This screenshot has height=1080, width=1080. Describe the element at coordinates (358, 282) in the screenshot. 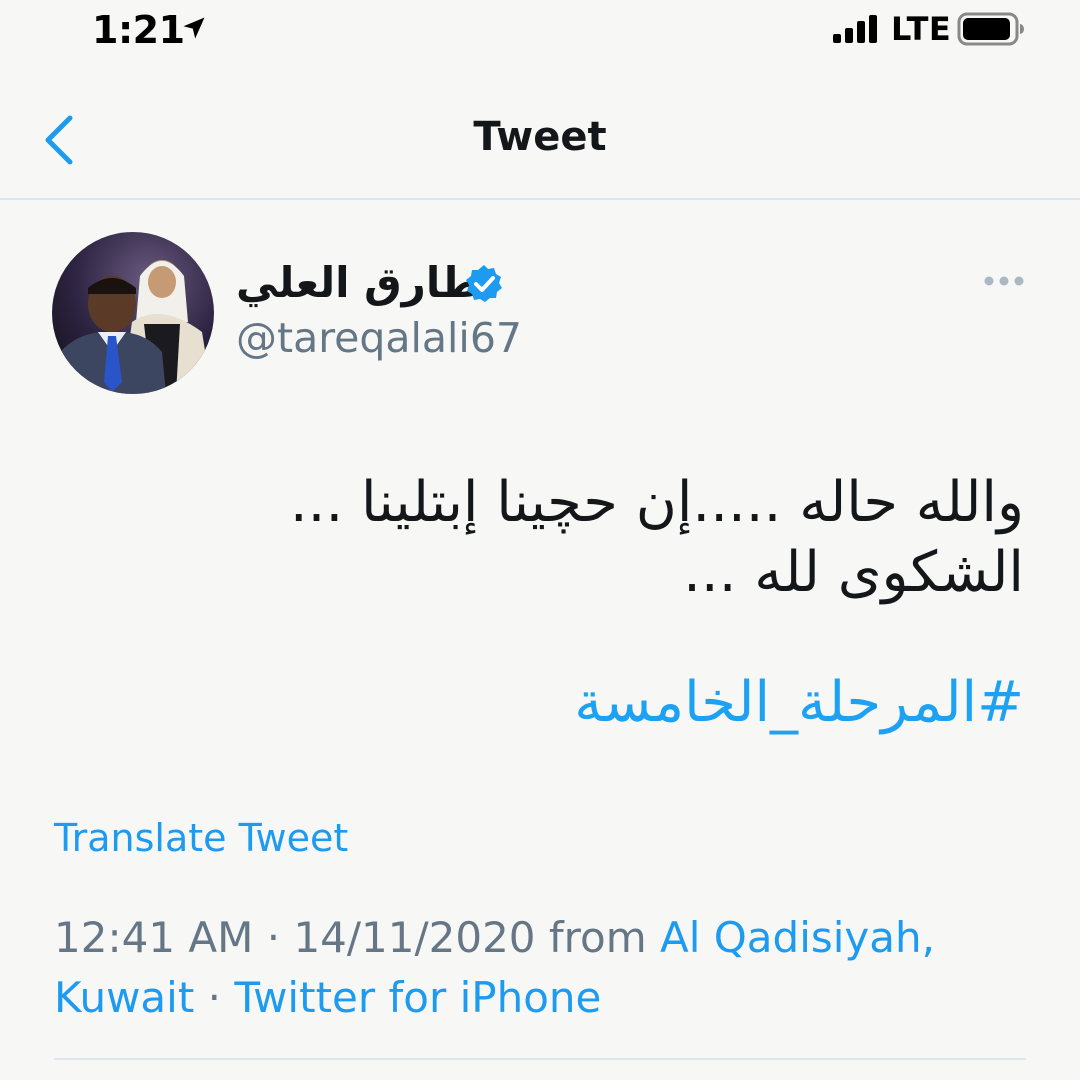

I see `author-display-name: طارق العلي` at that location.